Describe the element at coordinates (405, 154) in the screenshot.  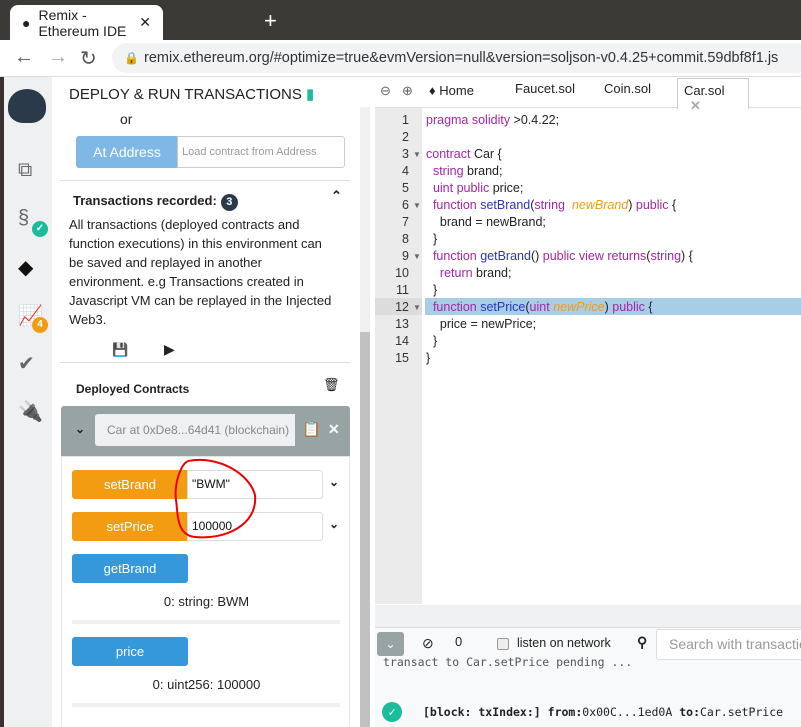
I see `line-number: 3` at that location.